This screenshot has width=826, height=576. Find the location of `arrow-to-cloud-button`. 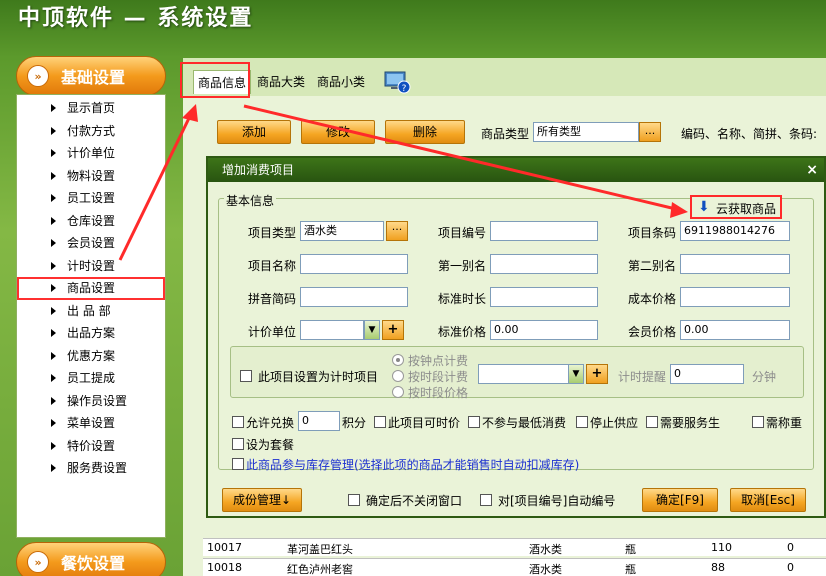

arrow-to-cloud-button is located at coordinates (462, 158).